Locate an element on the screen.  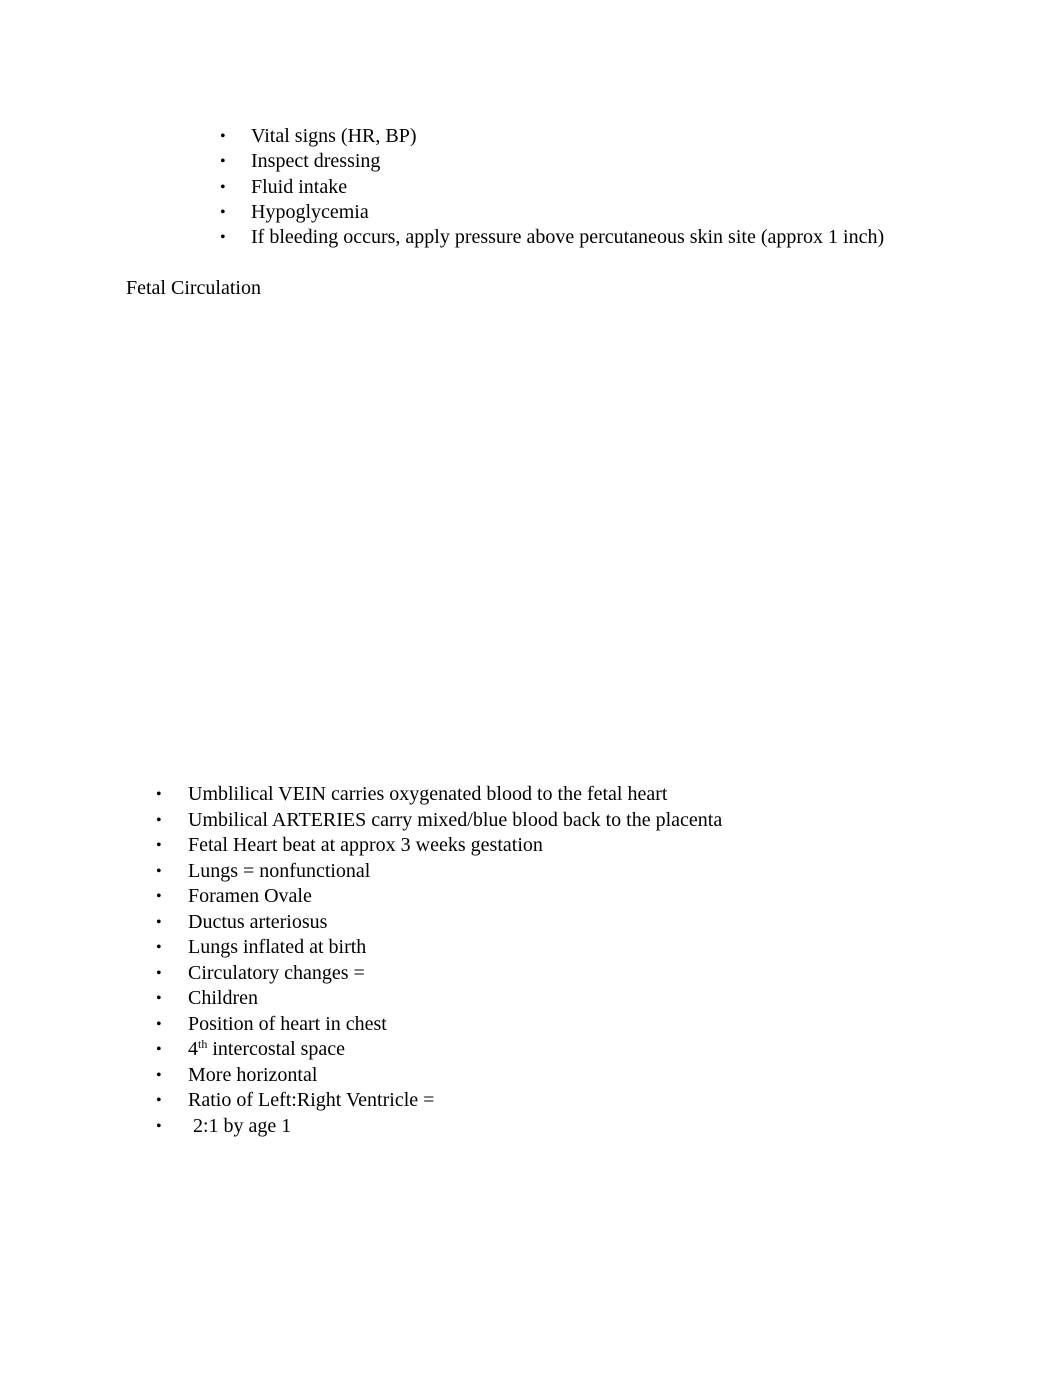
list-item: • Lungs = nonfunctional is located at coordinates (439, 872).